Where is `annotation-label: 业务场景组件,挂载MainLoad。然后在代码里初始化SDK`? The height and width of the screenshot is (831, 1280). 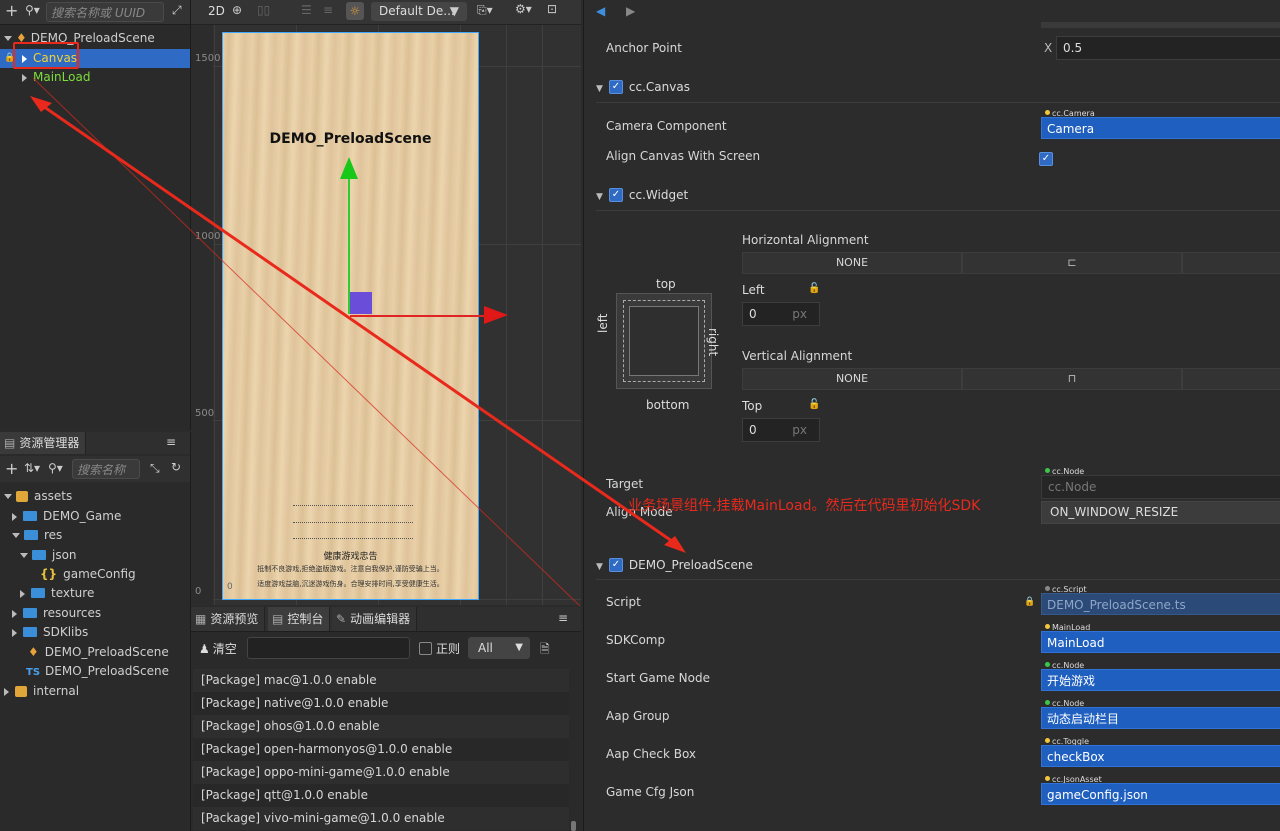
annotation-label: 业务场景组件,挂载MainLoad。然后在代码里初始化SDK is located at coordinates (804, 506).